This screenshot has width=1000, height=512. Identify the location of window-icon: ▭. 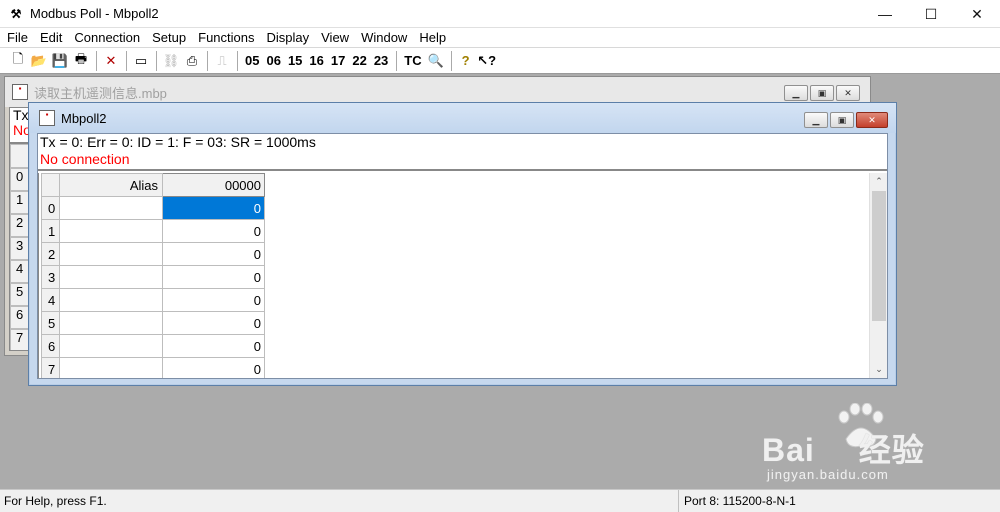
(141, 61).